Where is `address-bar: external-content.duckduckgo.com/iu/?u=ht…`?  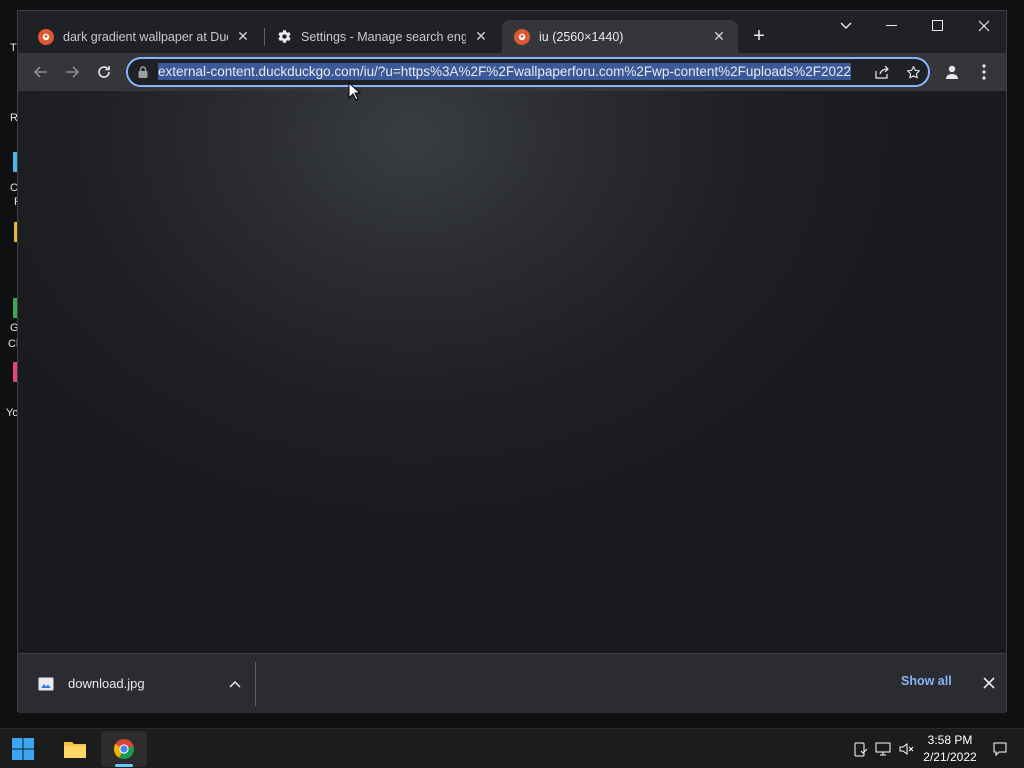
address-bar: external-content.duckduckgo.com/iu/?u=ht… is located at coordinates (528, 72).